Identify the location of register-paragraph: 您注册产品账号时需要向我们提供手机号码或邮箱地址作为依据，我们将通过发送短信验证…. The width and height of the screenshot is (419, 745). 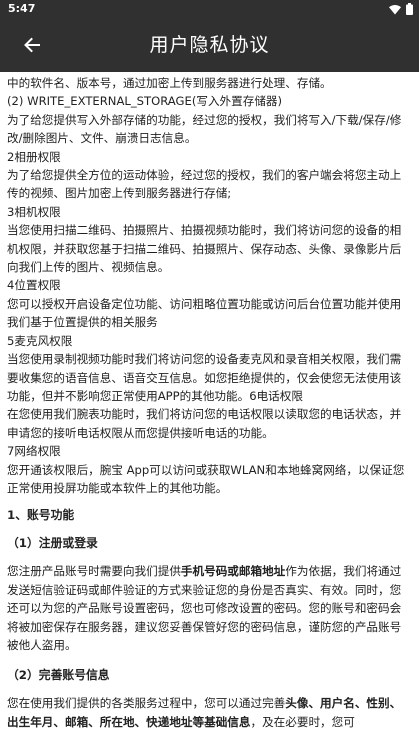
(209, 608).